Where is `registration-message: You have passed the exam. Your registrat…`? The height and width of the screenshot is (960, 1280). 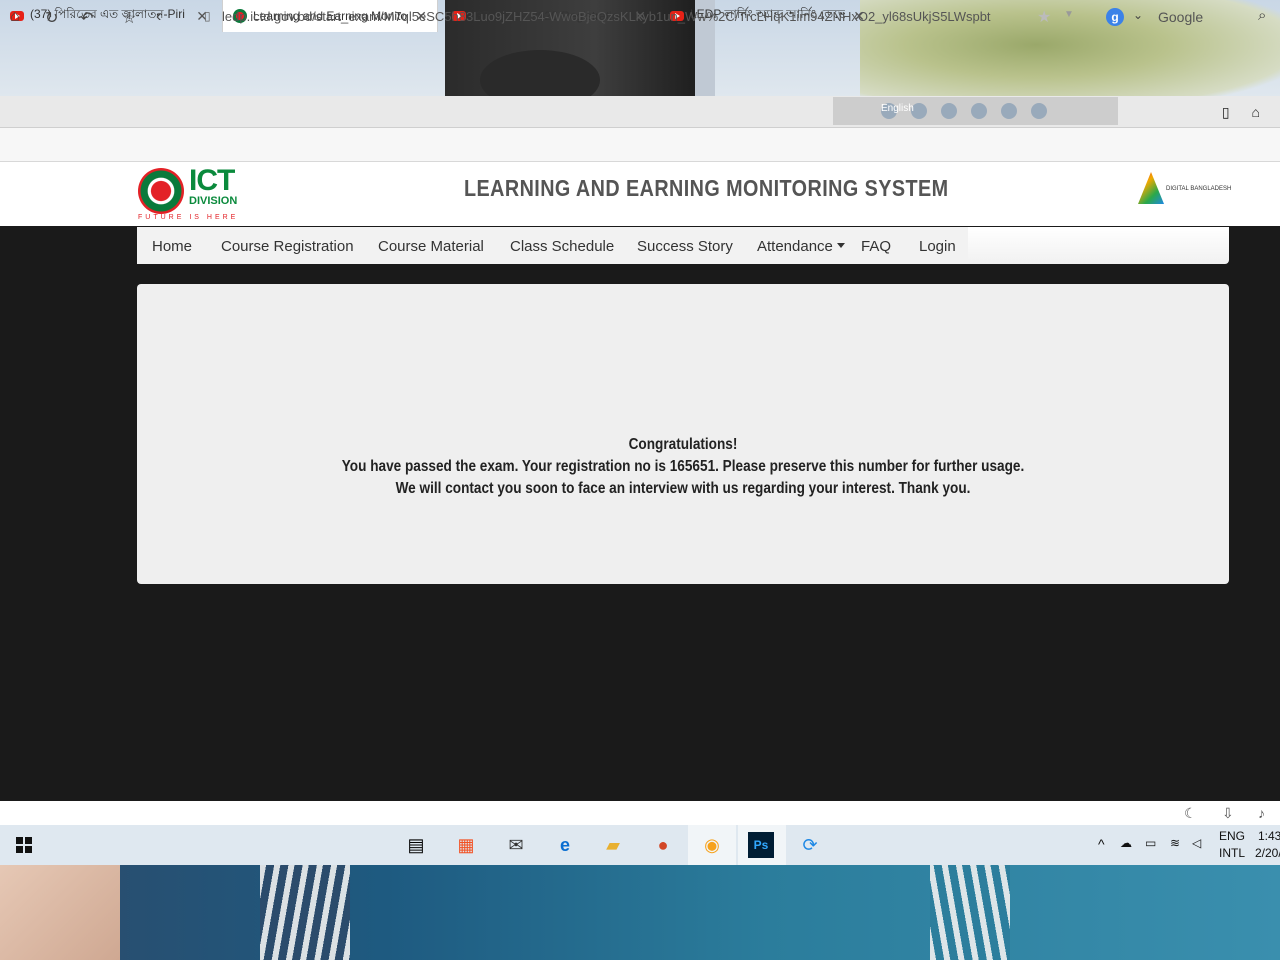 registration-message: You have passed the exam. Your registrat… is located at coordinates (683, 466).